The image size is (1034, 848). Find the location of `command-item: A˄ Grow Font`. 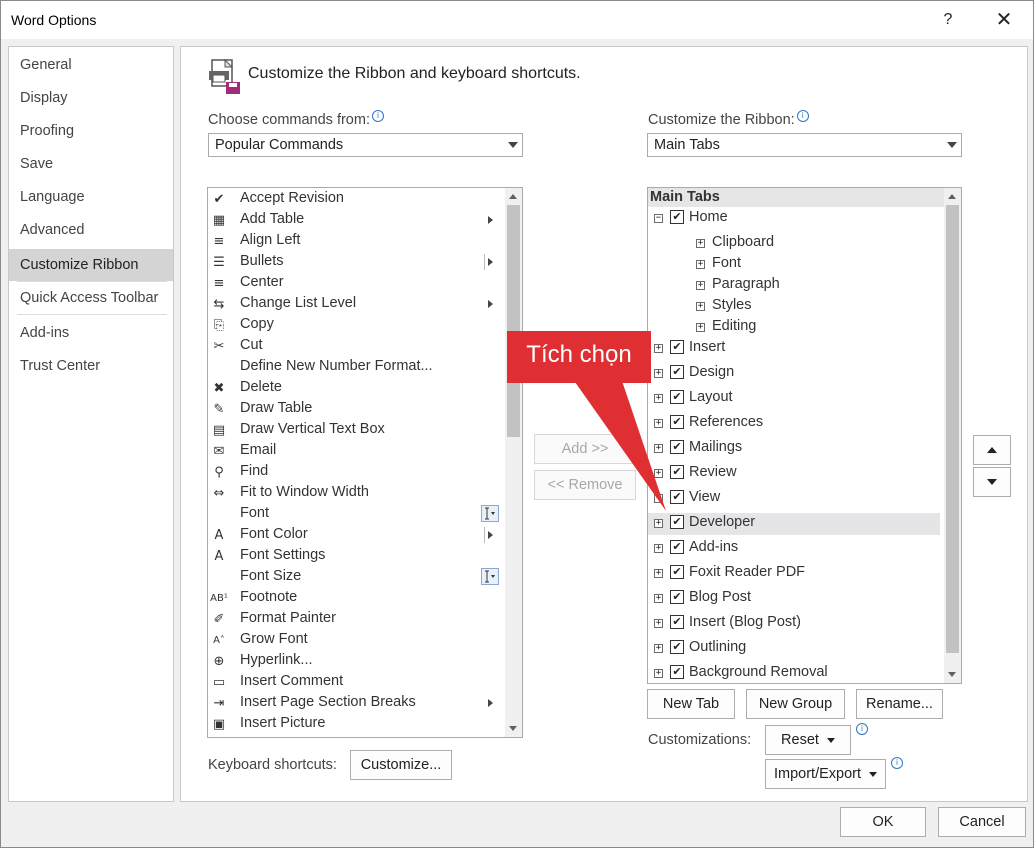

command-item: A˄ Grow Font is located at coordinates (356, 640).